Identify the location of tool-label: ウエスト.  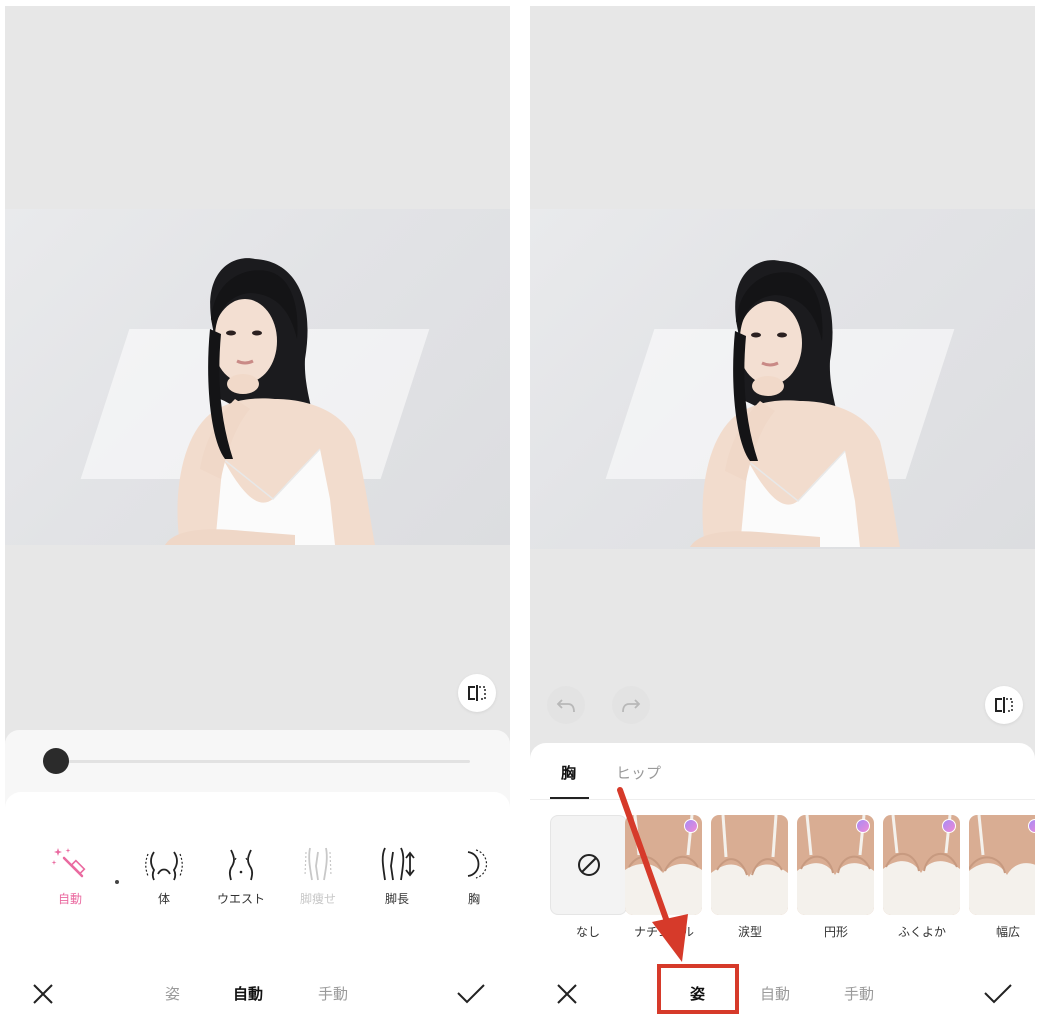
(240, 899).